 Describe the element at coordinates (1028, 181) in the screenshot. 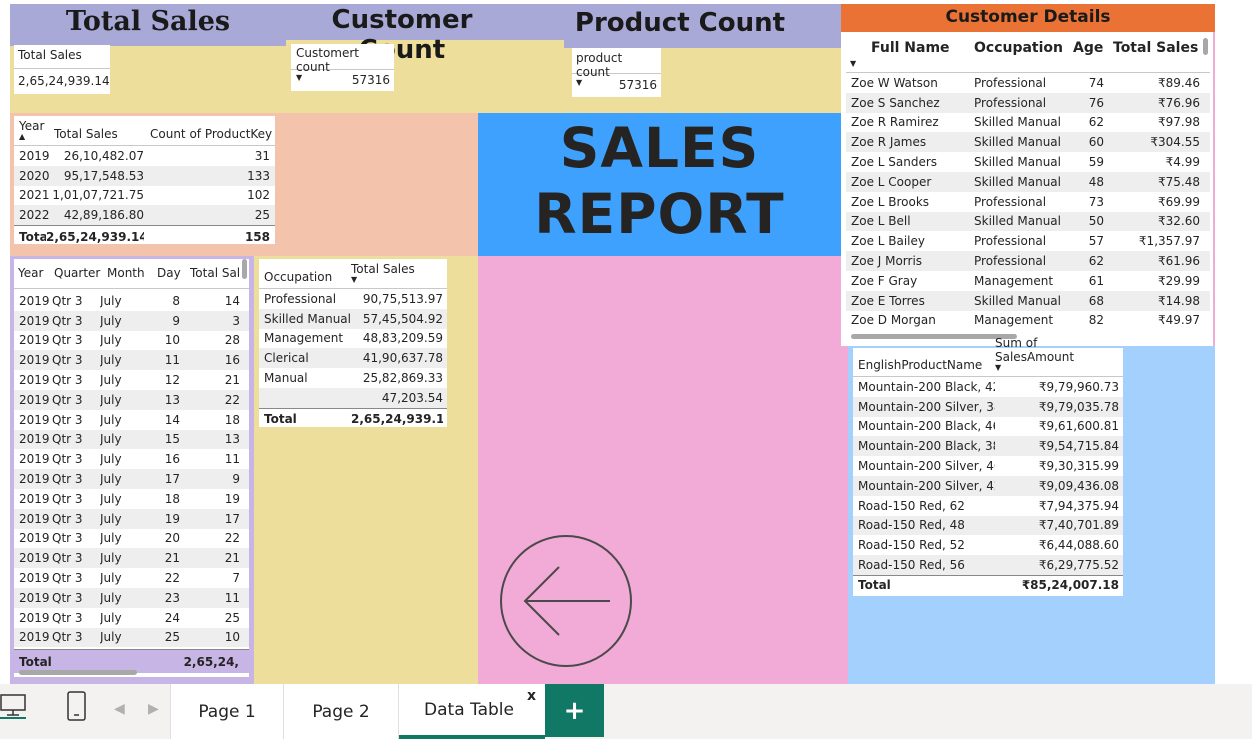

I see `table-row: Zoe L Cooper Skilled Manual 48 ₹75.48` at that location.